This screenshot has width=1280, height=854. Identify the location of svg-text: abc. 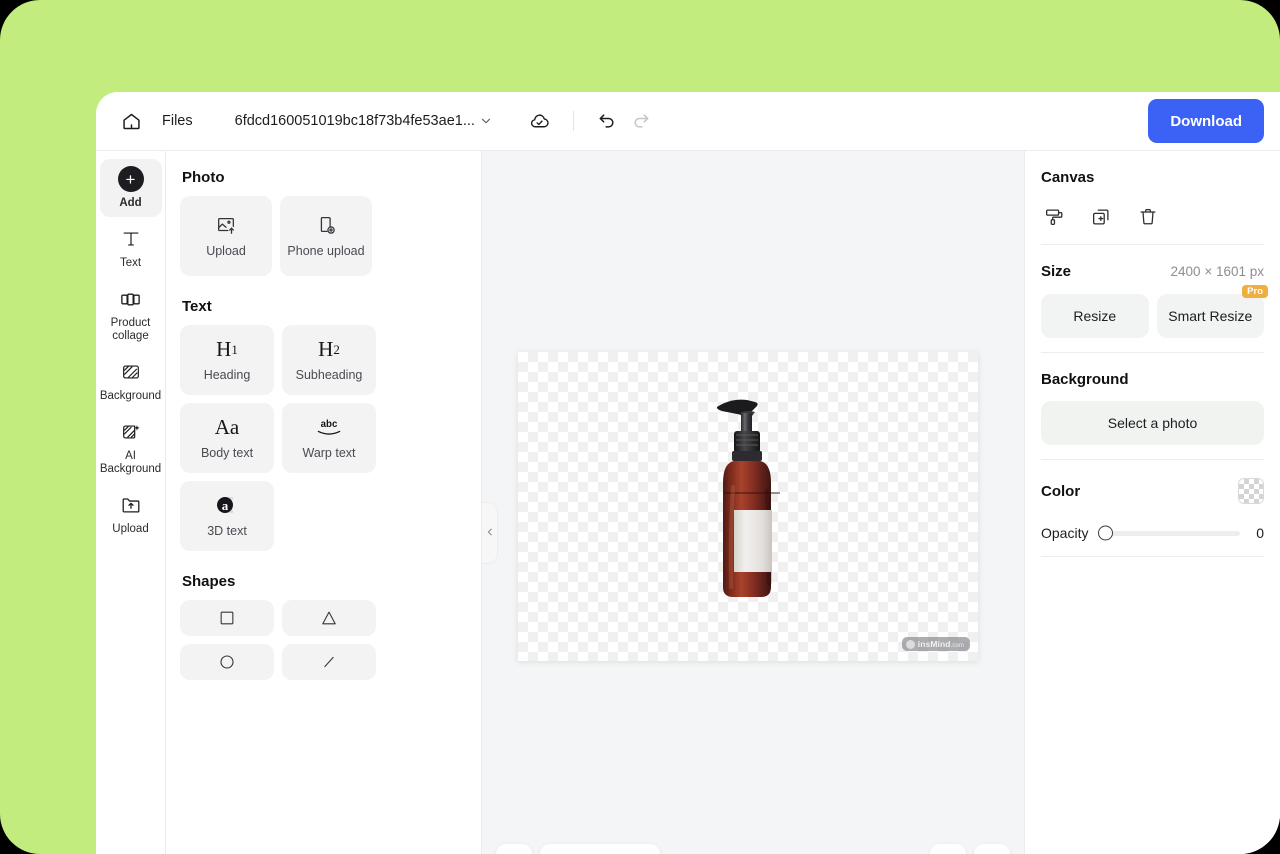
(329, 424).